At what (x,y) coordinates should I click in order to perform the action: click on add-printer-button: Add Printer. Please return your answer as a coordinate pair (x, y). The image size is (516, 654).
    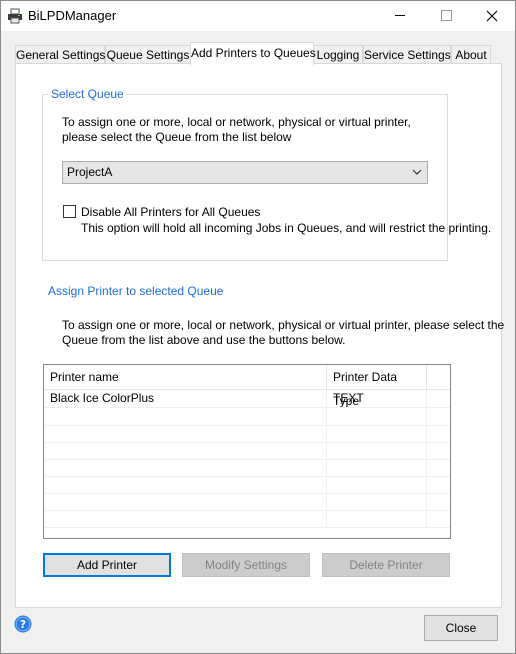
    Looking at the image, I should click on (107, 565).